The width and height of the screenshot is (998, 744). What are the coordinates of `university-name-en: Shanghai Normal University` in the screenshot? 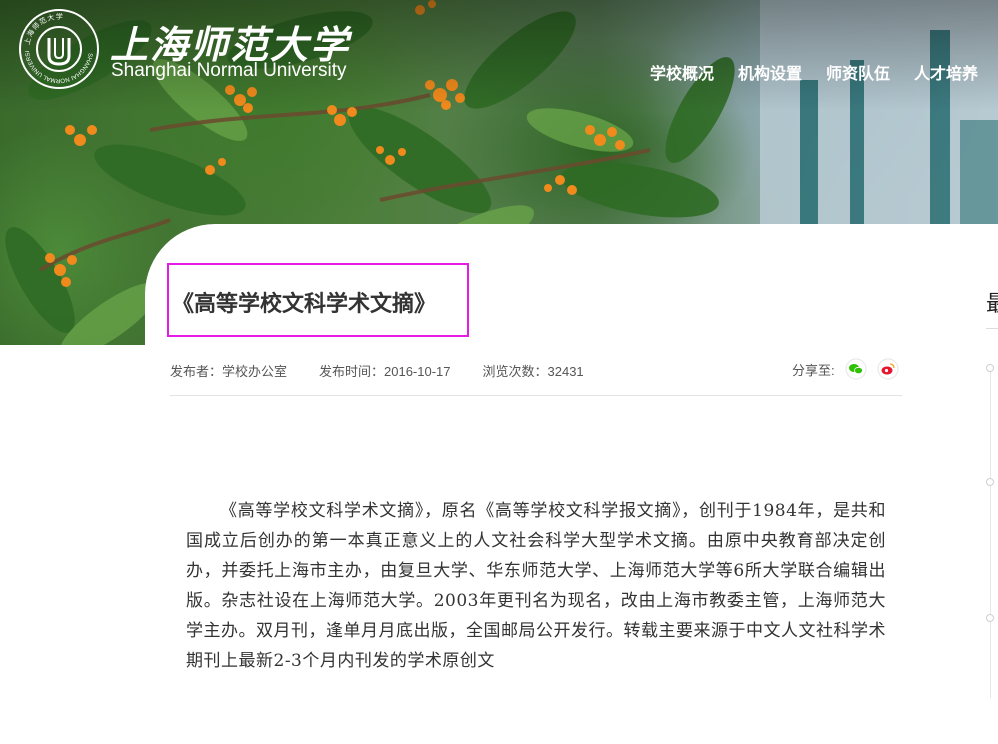 It's located at (229, 71).